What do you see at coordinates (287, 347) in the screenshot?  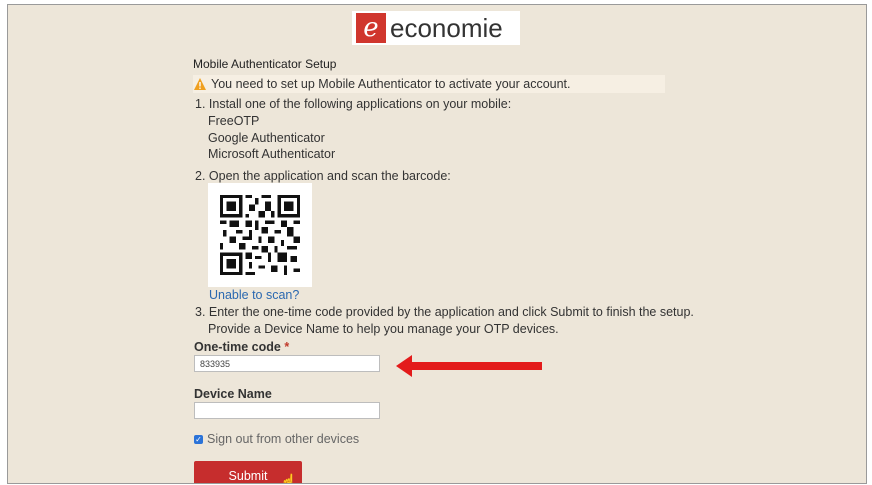 I see `required-marker: *` at bounding box center [287, 347].